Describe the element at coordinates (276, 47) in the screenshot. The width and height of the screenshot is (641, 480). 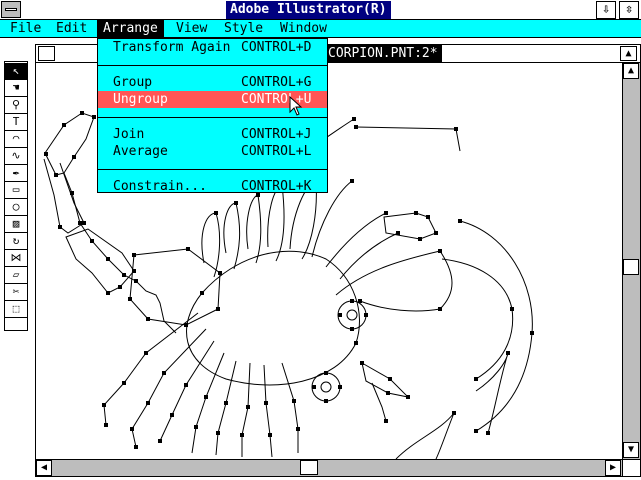
I see `menu-item-shortcut: CONTROL+D` at that location.